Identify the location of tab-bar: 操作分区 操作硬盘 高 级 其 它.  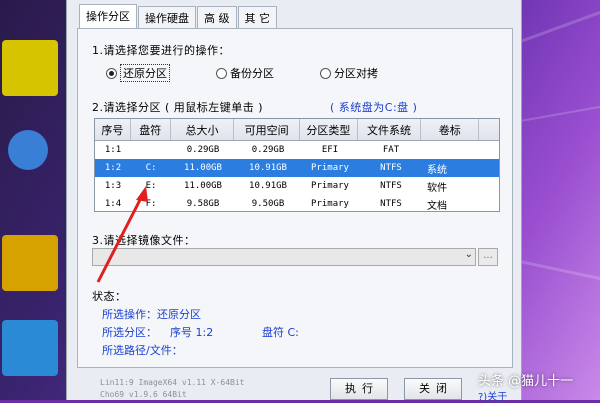
(178, 16).